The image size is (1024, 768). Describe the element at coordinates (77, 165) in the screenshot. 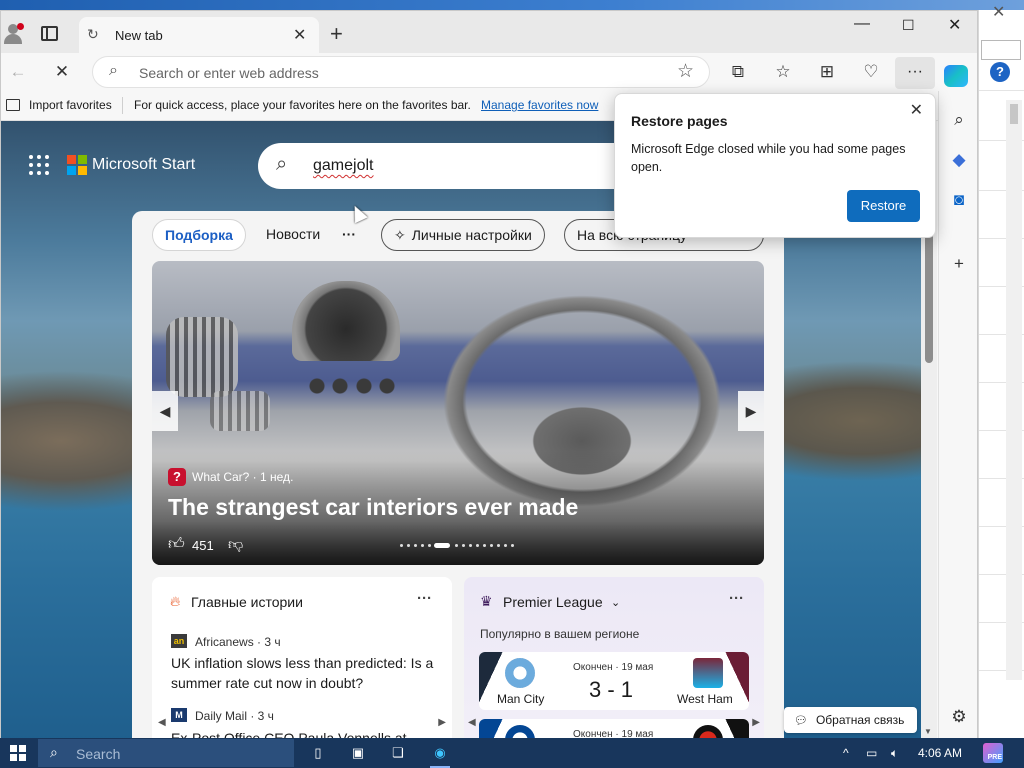

I see `microsoft-logo-icon` at that location.